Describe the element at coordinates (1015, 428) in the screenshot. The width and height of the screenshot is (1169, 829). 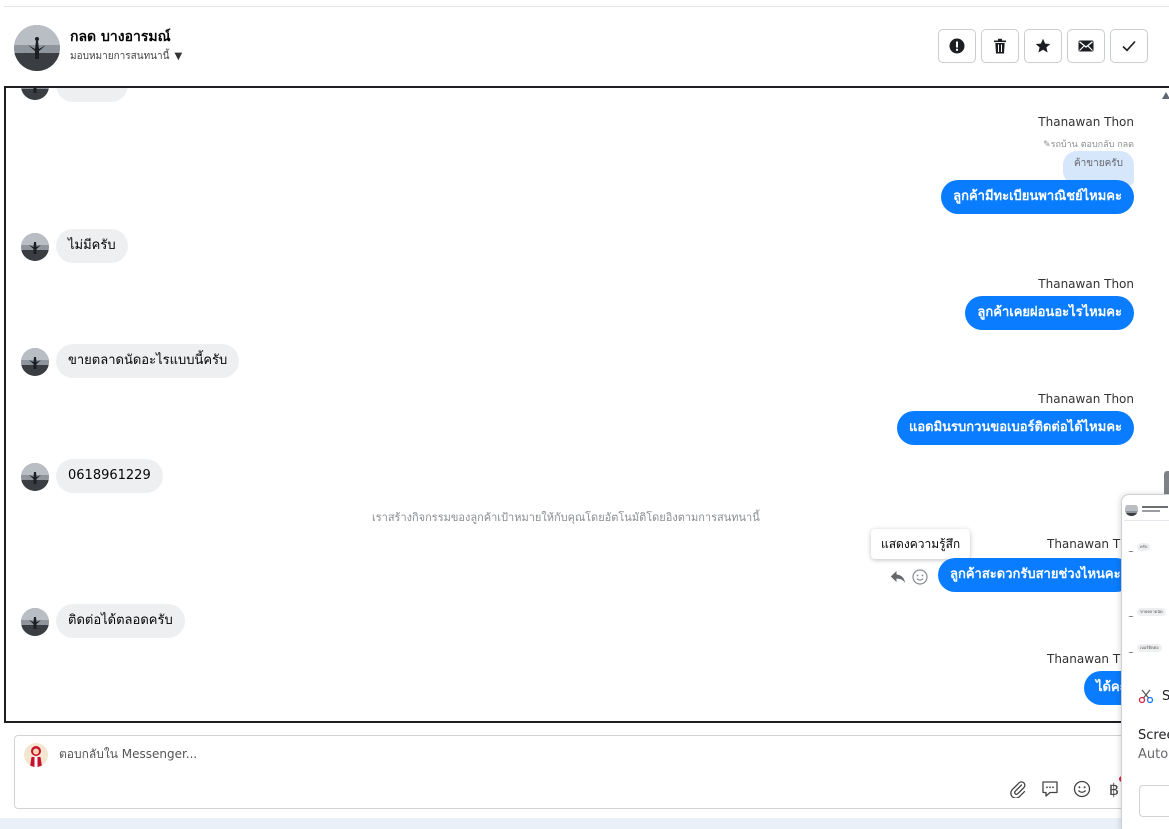
I see `outgoing-message-bubble: แอดมินรบกวนขอเบอร์ติดต่อได้ไหมคะ` at that location.